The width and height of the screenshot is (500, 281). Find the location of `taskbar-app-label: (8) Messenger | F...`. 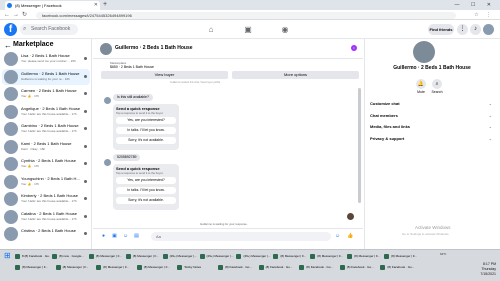

taskbar-app-label: (8) Messenger | F... is located at coordinates (116, 267).